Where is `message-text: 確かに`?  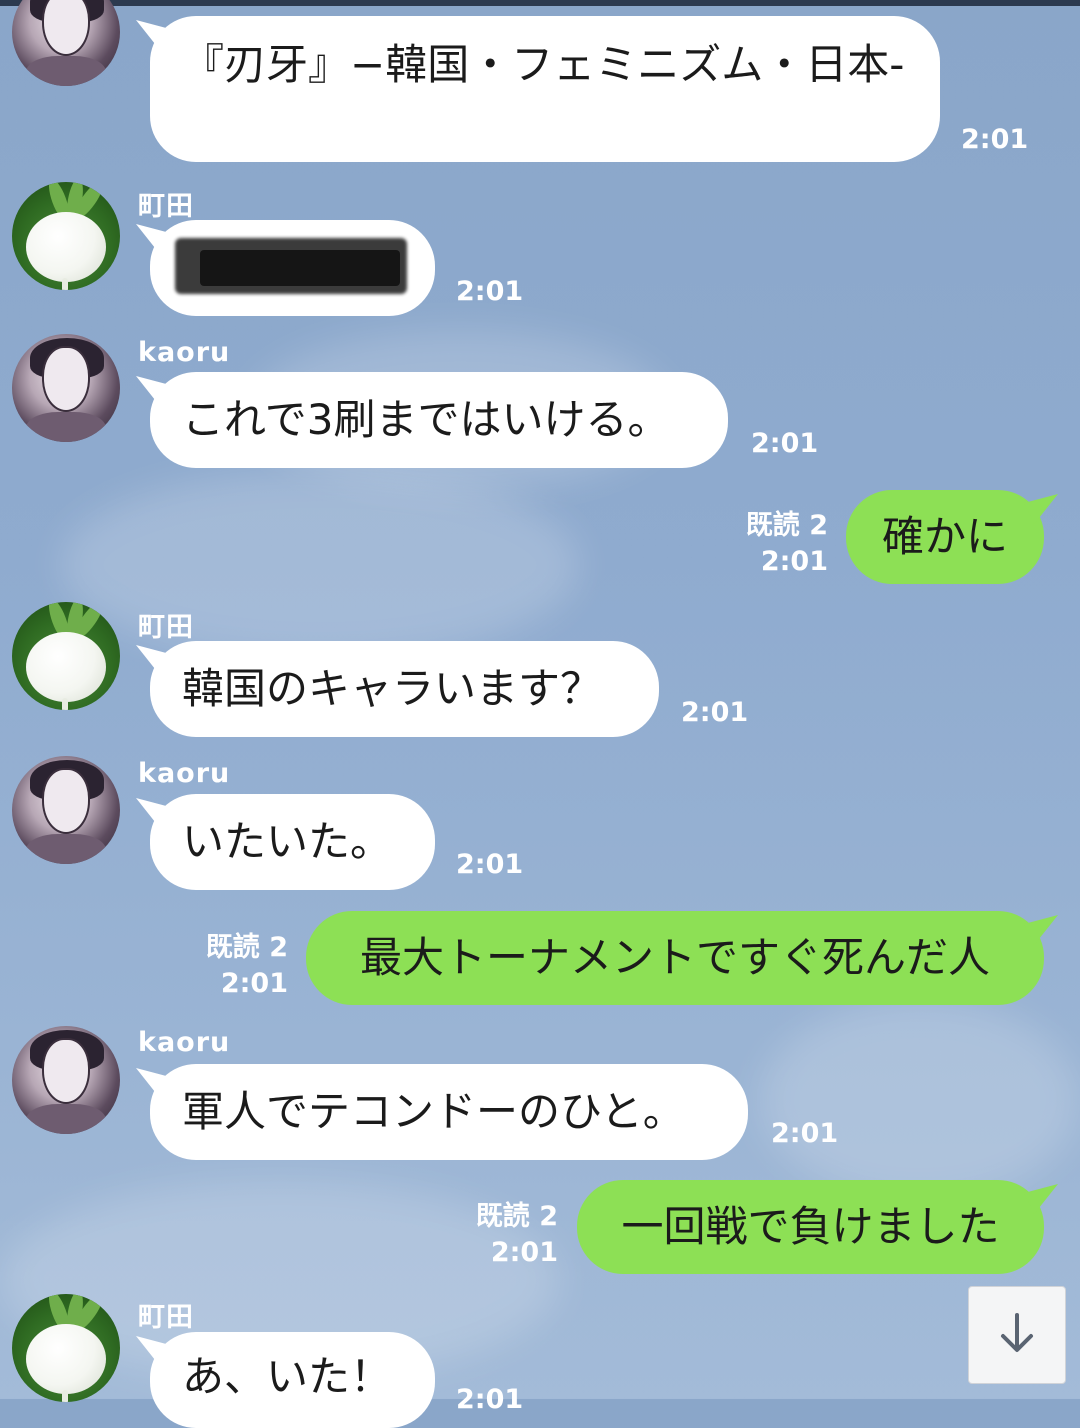 message-text: 確かに is located at coordinates (944, 536).